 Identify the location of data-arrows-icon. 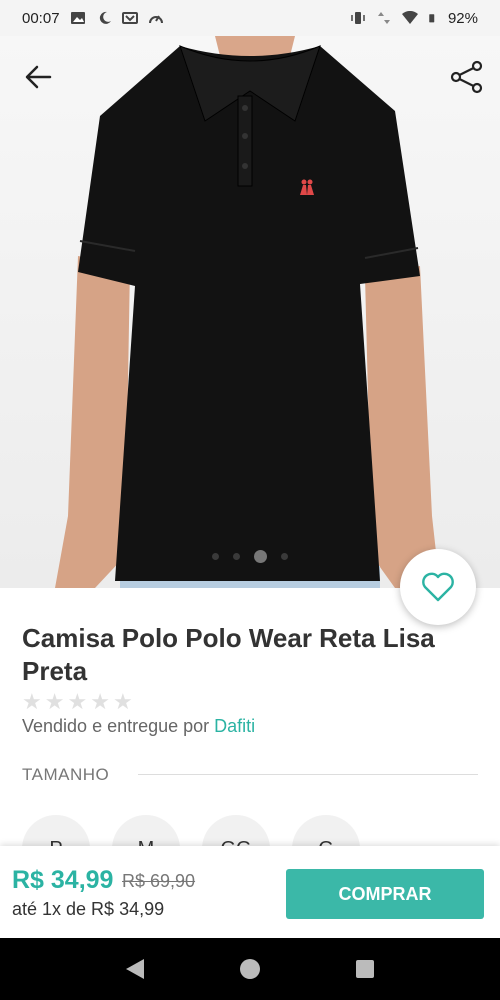
(383, 18).